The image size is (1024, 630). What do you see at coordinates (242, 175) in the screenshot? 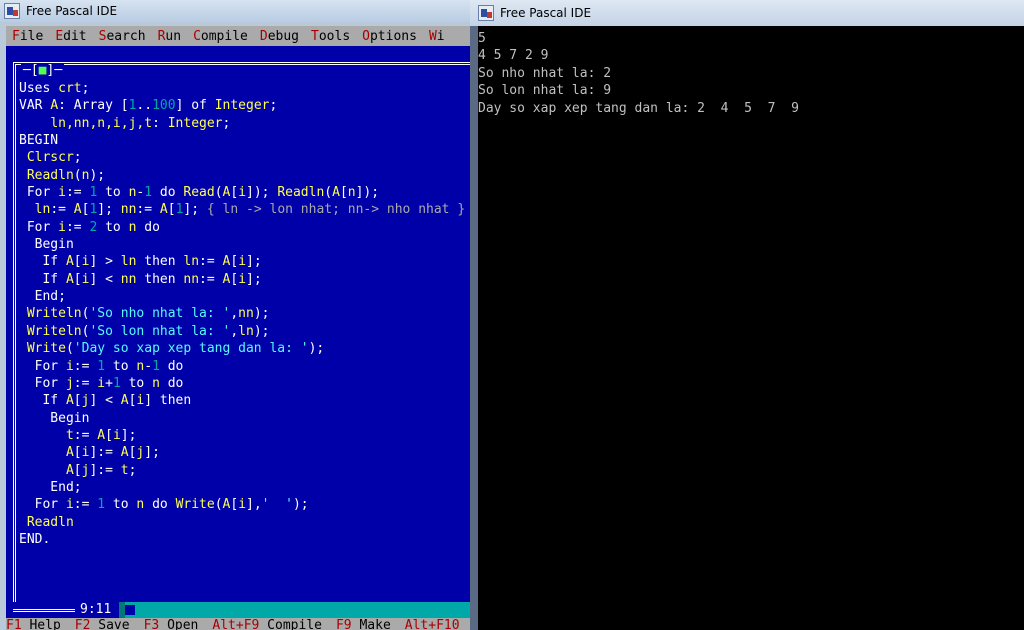
I see `code-line: Readln(n);` at bounding box center [242, 175].